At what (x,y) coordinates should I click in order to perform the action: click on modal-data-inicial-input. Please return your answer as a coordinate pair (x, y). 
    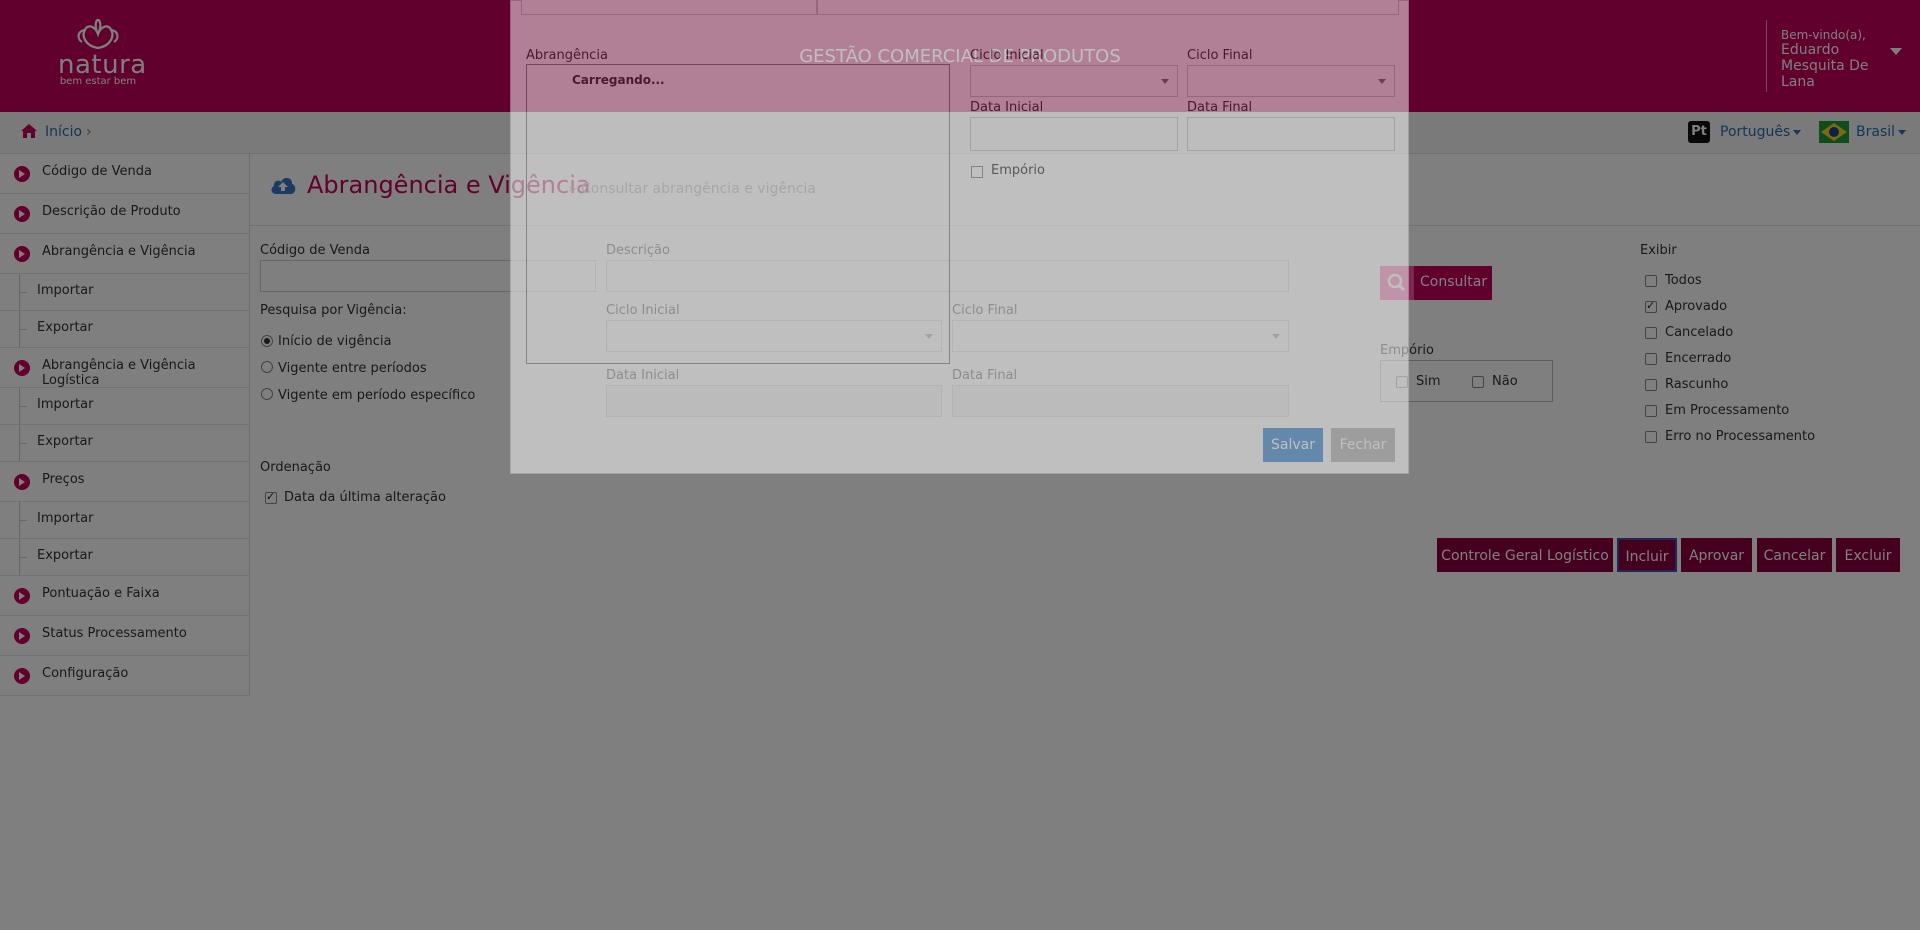
    Looking at the image, I should click on (1074, 134).